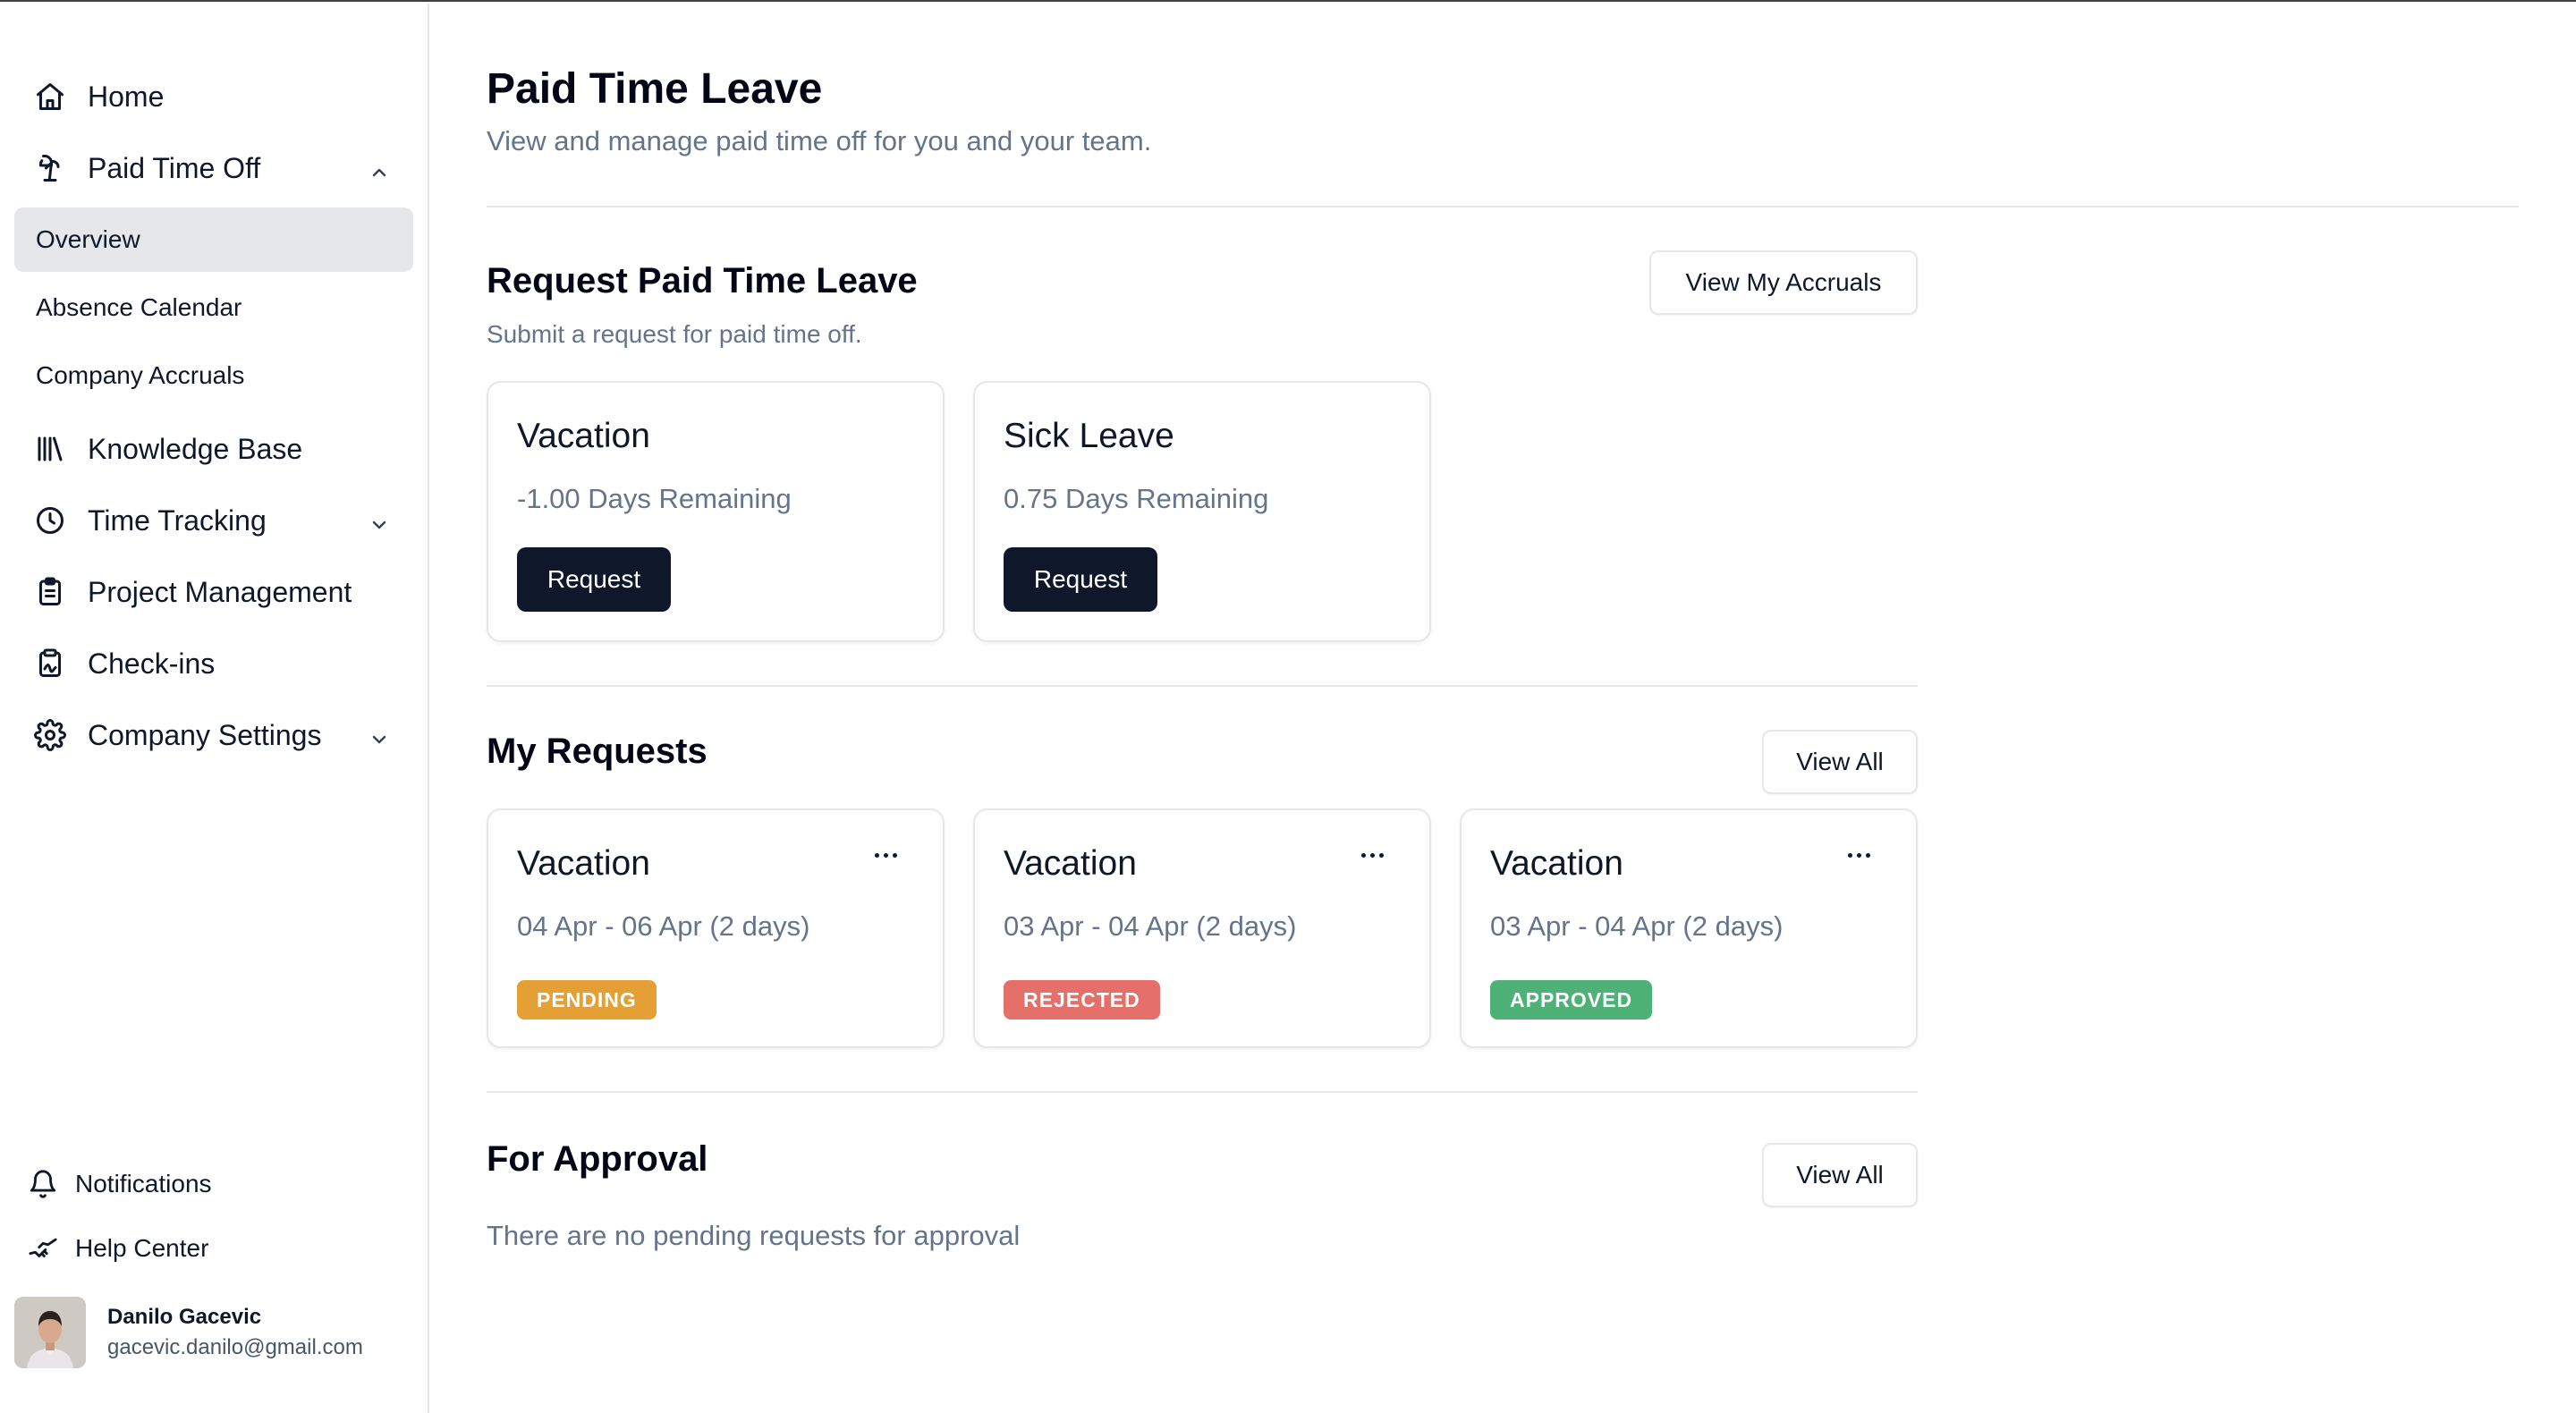 Image resolution: width=2576 pixels, height=1413 pixels. I want to click on user-email: gacevic.danilo@gmail.com, so click(235, 1347).